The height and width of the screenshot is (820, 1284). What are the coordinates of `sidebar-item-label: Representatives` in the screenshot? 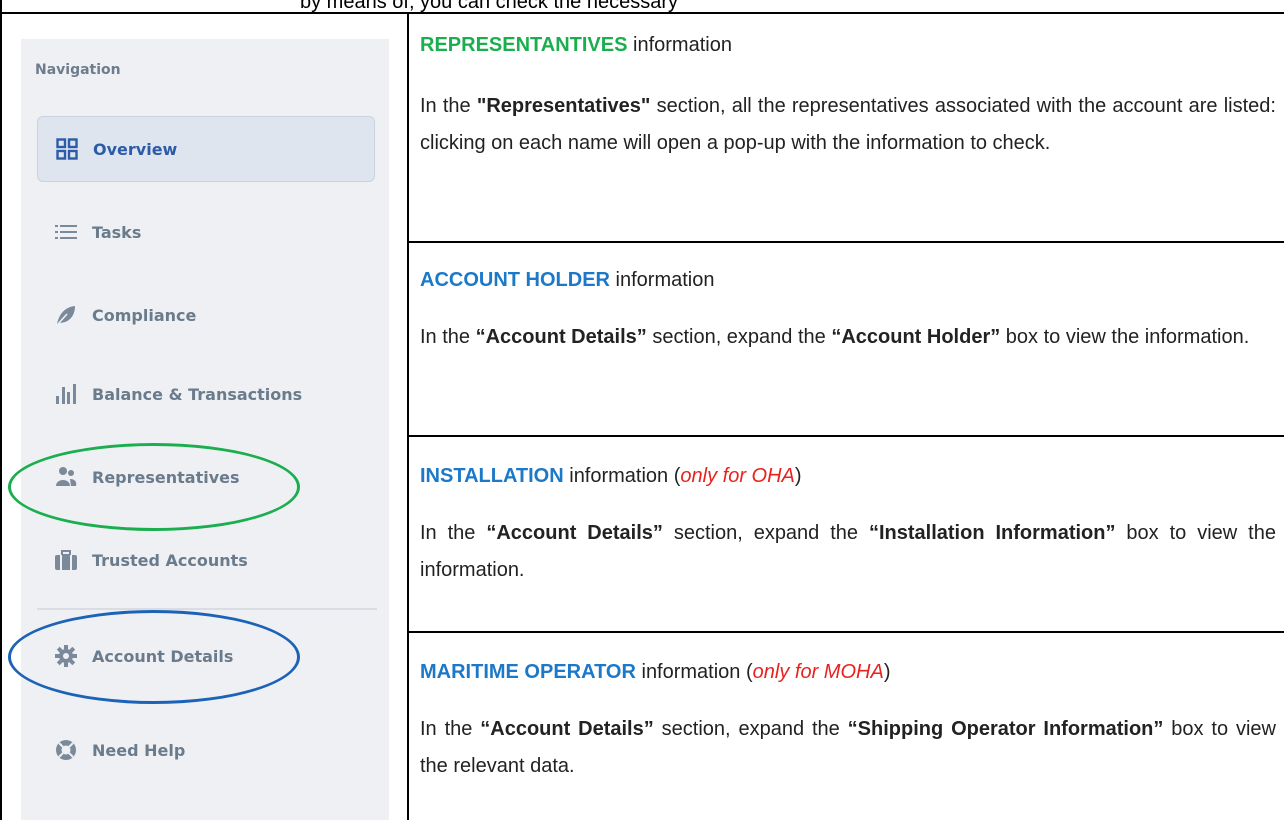 It's located at (166, 477).